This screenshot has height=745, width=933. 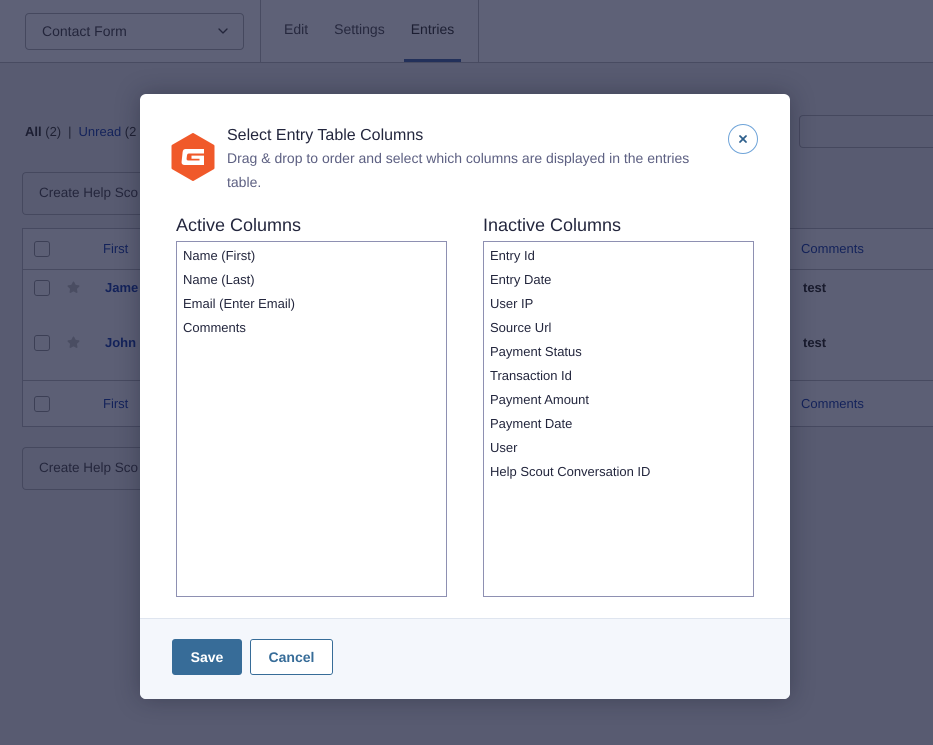 What do you see at coordinates (291, 657) in the screenshot?
I see `cancel-button: Cancel` at bounding box center [291, 657].